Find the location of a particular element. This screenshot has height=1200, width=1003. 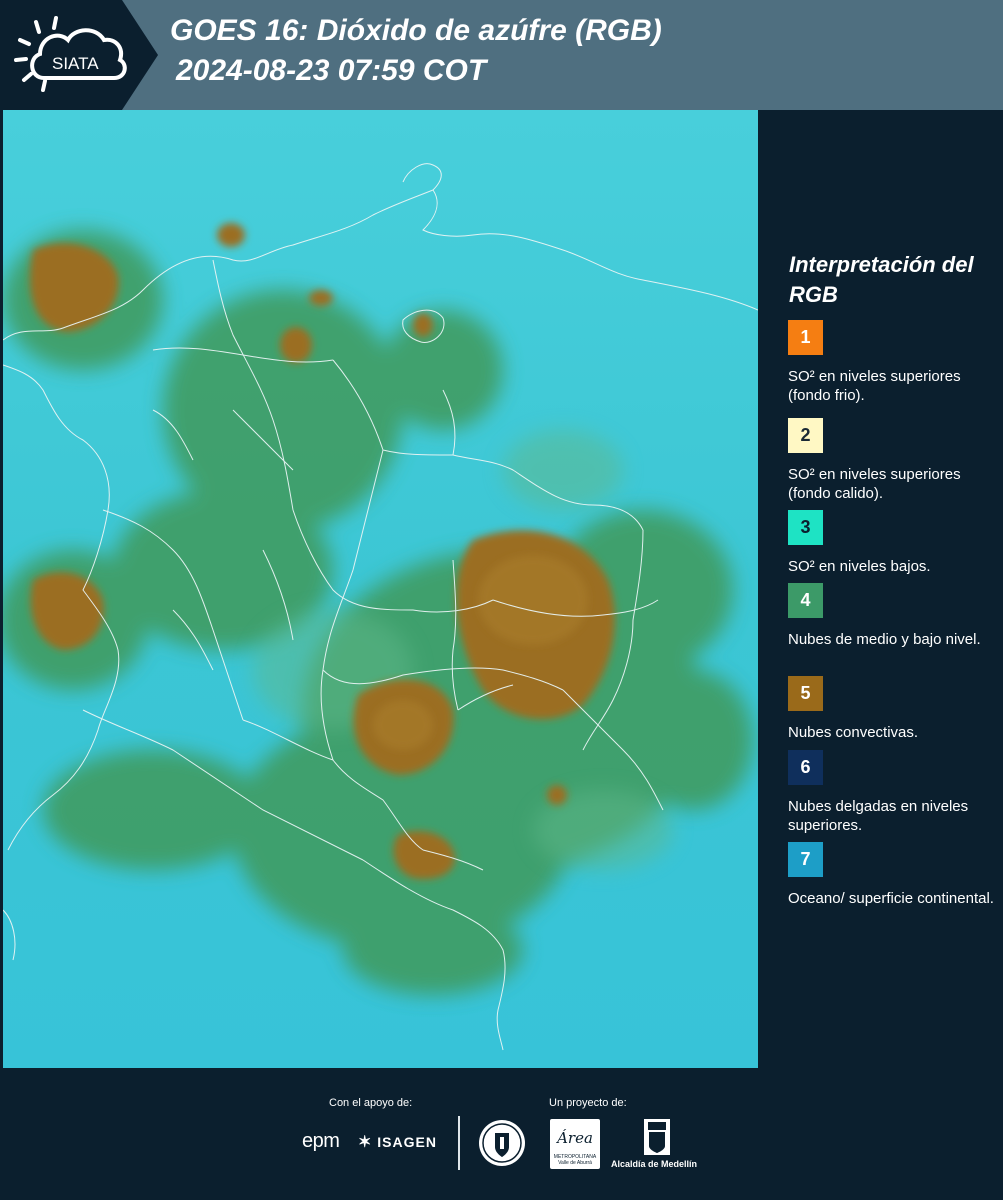

legend-title: Interpretación del RGB is located at coordinates (881, 279).